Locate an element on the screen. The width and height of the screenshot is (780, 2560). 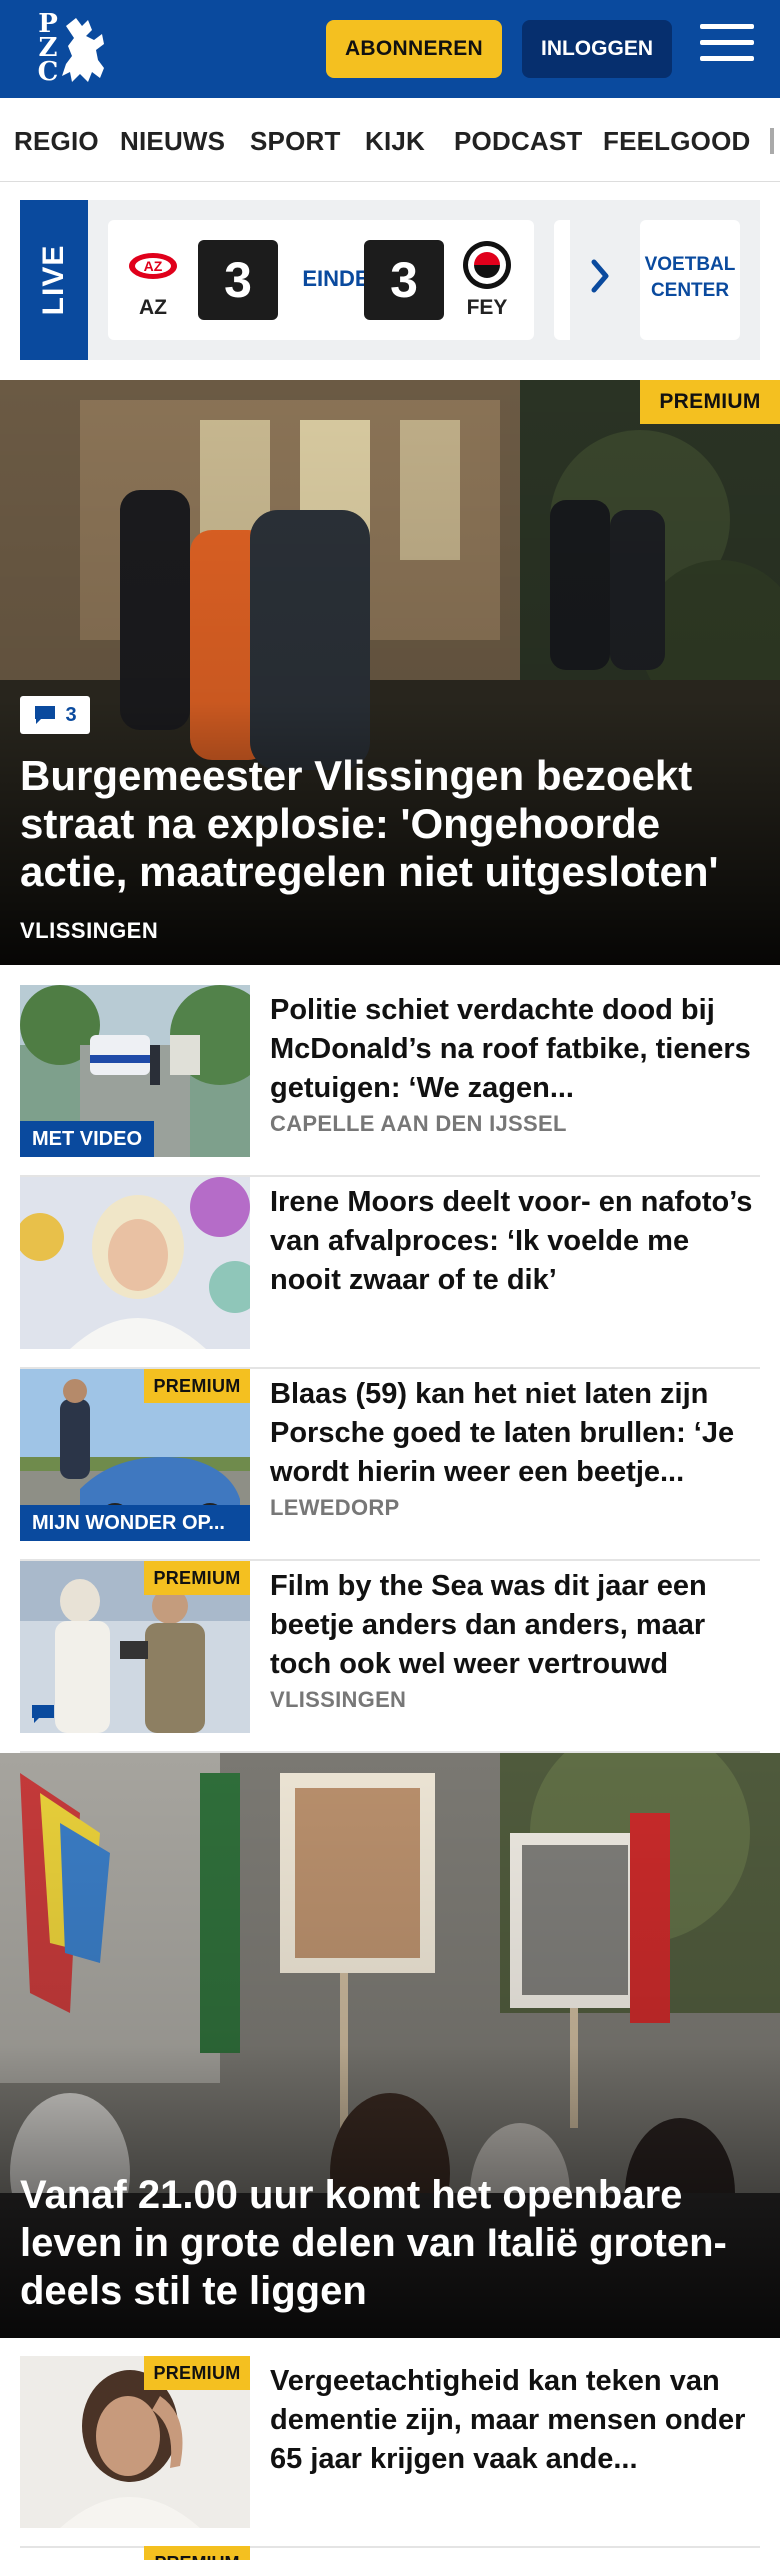
voetbal-center-link: VOETBAL CENTER is located at coordinates (690, 280).